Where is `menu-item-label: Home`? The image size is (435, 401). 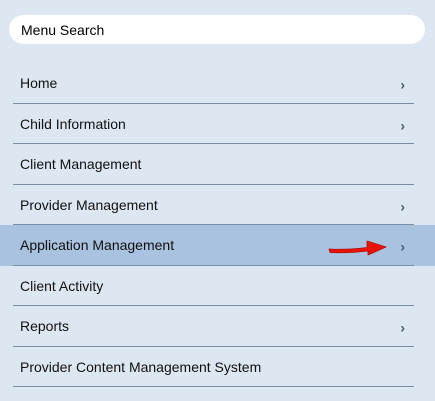 menu-item-label: Home is located at coordinates (39, 83).